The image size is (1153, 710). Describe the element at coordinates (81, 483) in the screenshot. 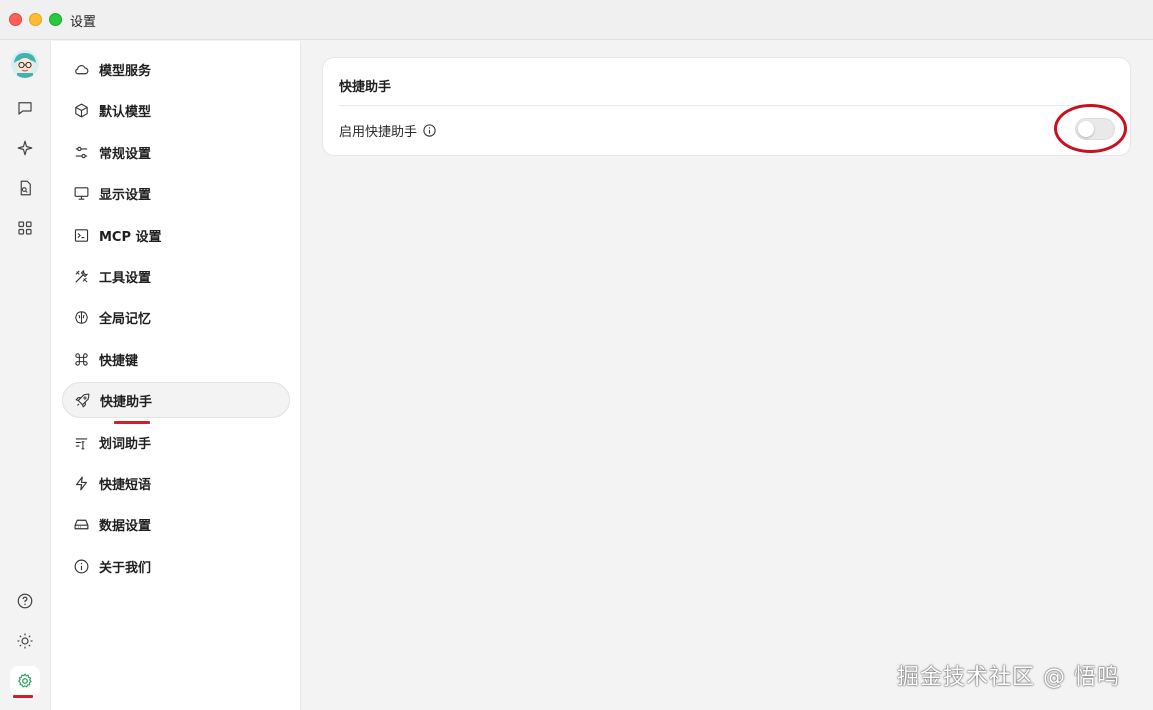

I see `zap-icon` at that location.